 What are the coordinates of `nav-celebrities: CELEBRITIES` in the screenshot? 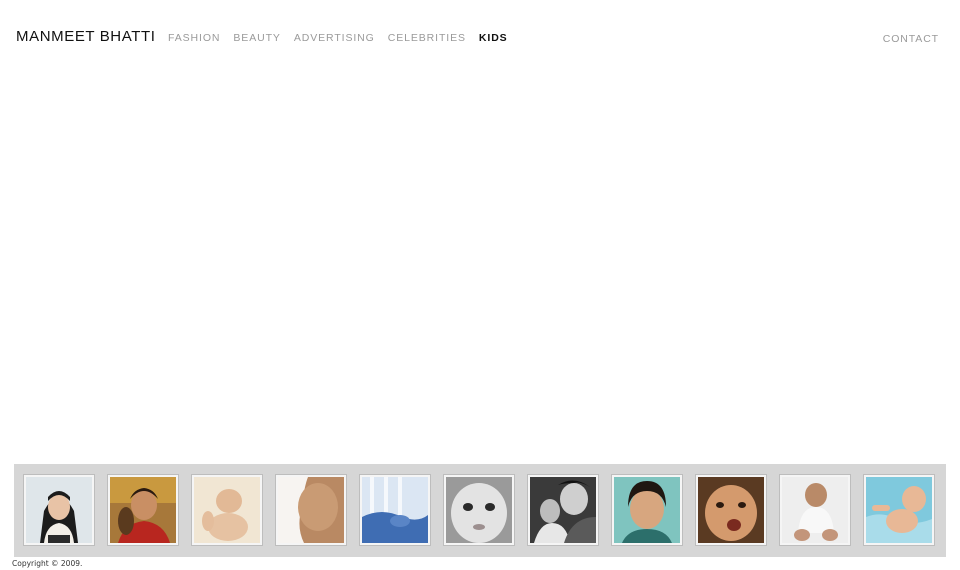 It's located at (427, 38).